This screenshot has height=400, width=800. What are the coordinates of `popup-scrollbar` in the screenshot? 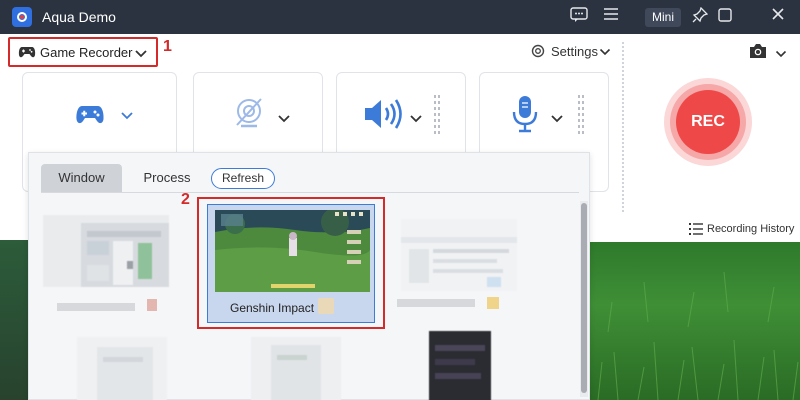 It's located at (584, 299).